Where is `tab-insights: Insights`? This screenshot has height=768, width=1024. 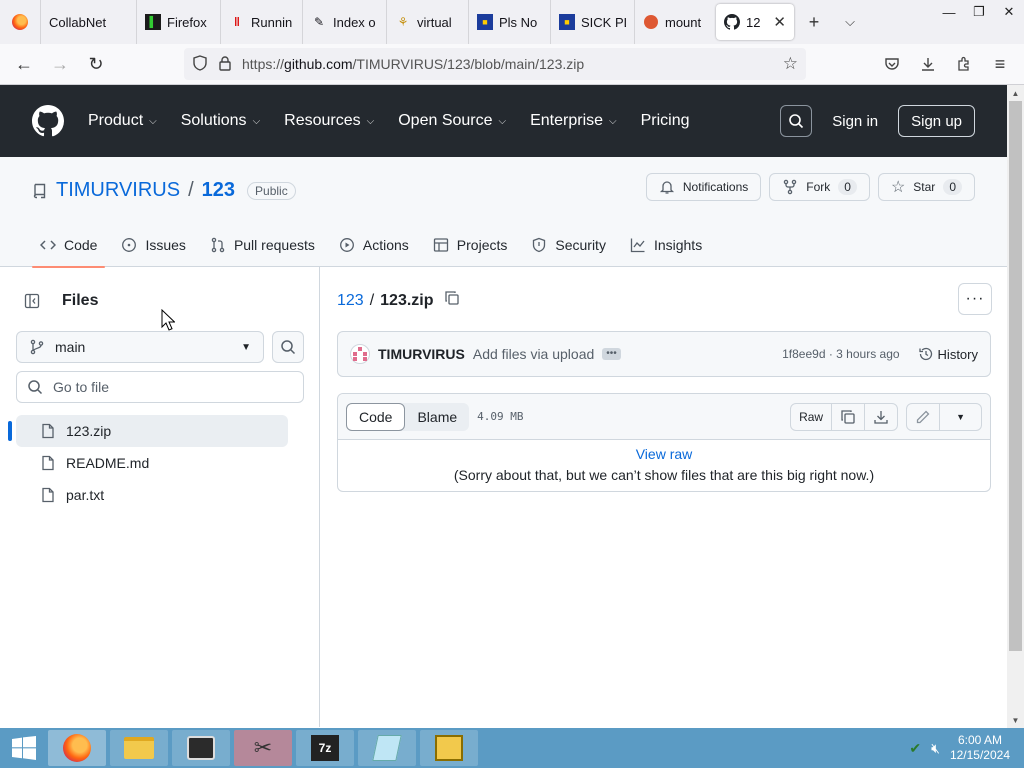
tab-insights: Insights is located at coordinates (666, 245).